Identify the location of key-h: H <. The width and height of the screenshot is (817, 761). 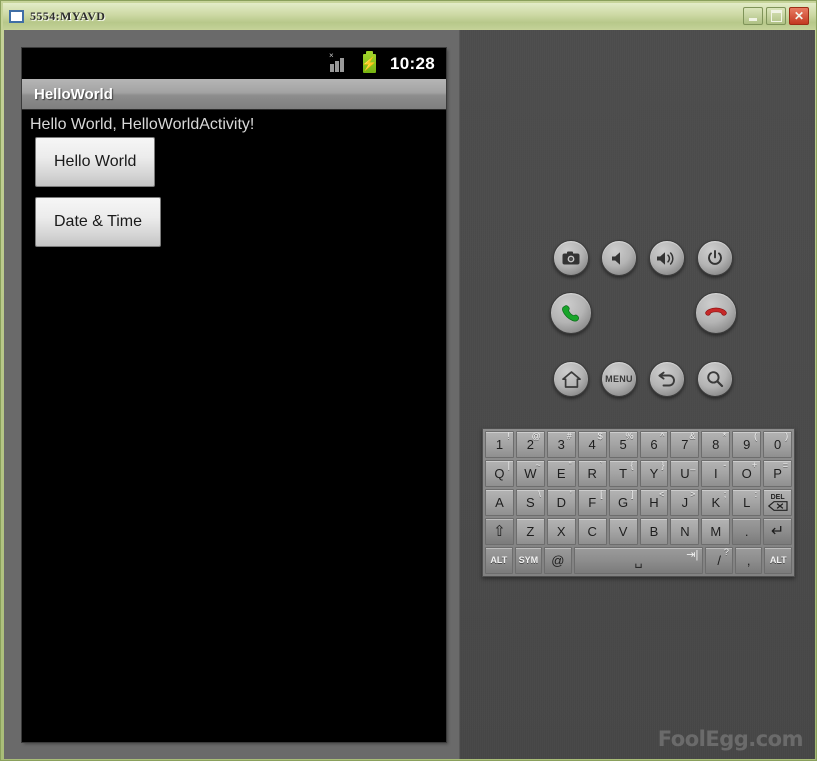
(654, 502).